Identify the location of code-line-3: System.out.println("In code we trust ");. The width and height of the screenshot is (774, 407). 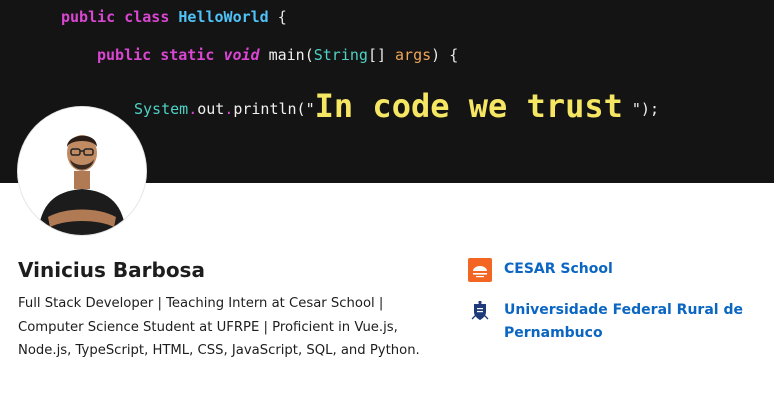
(396, 104).